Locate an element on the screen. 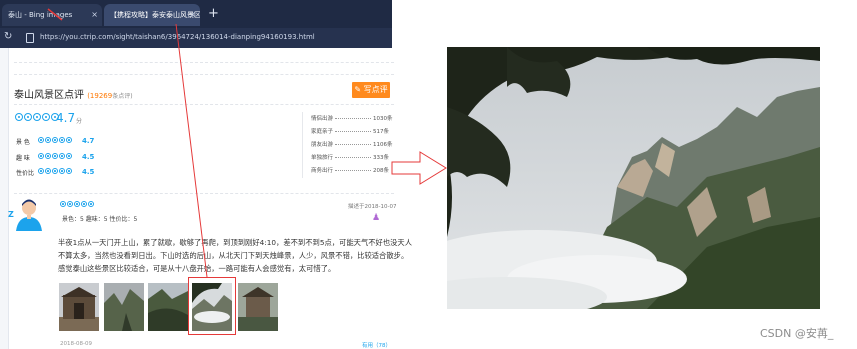 This screenshot has height=349, width=857. watermark: CSDN @安苒_ is located at coordinates (797, 333).